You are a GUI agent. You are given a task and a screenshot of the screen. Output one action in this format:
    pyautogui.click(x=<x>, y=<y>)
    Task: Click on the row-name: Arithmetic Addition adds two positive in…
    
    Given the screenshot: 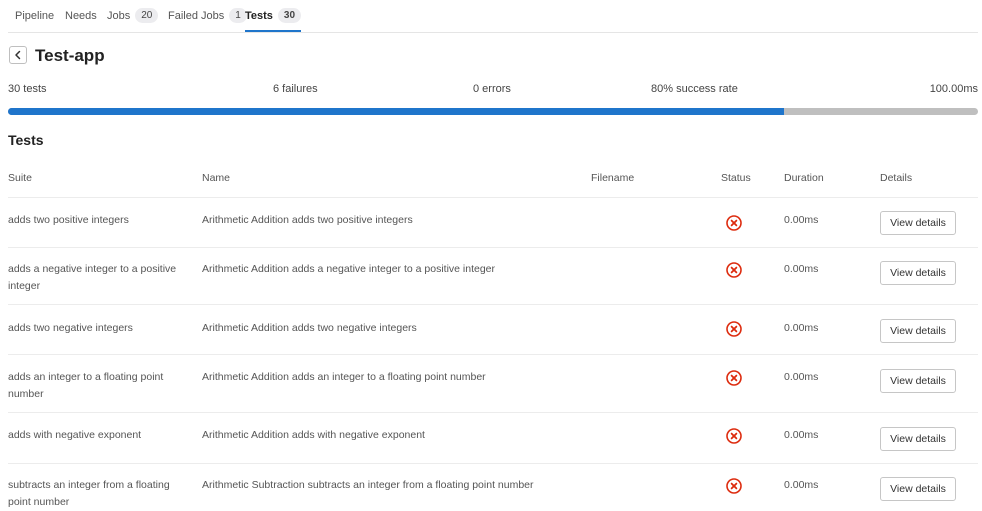 What is the action you would take?
    pyautogui.click(x=307, y=220)
    